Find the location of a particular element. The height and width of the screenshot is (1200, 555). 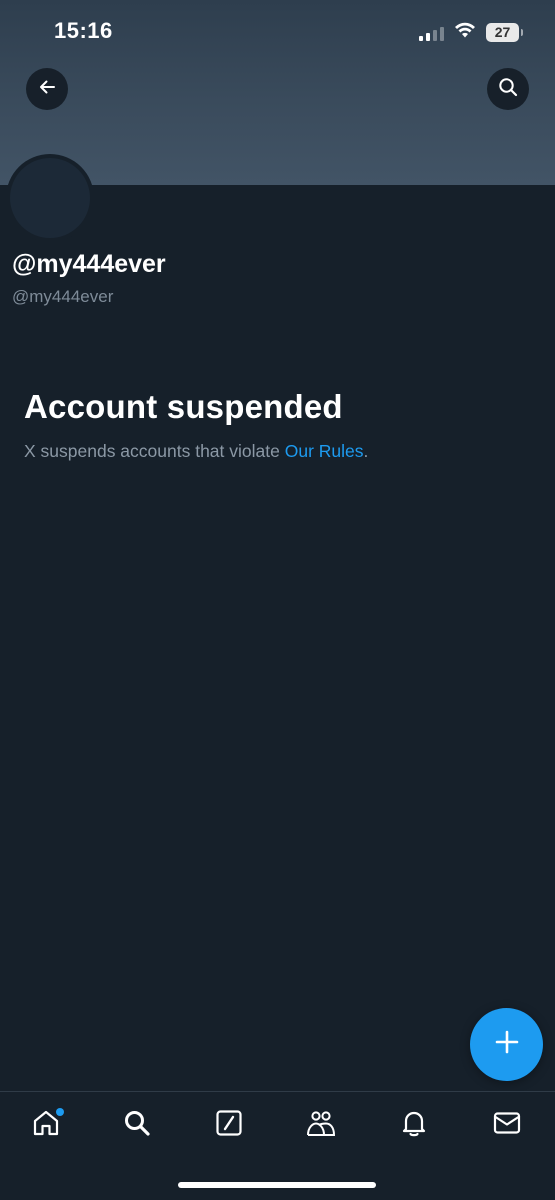

search-button is located at coordinates (508, 89).